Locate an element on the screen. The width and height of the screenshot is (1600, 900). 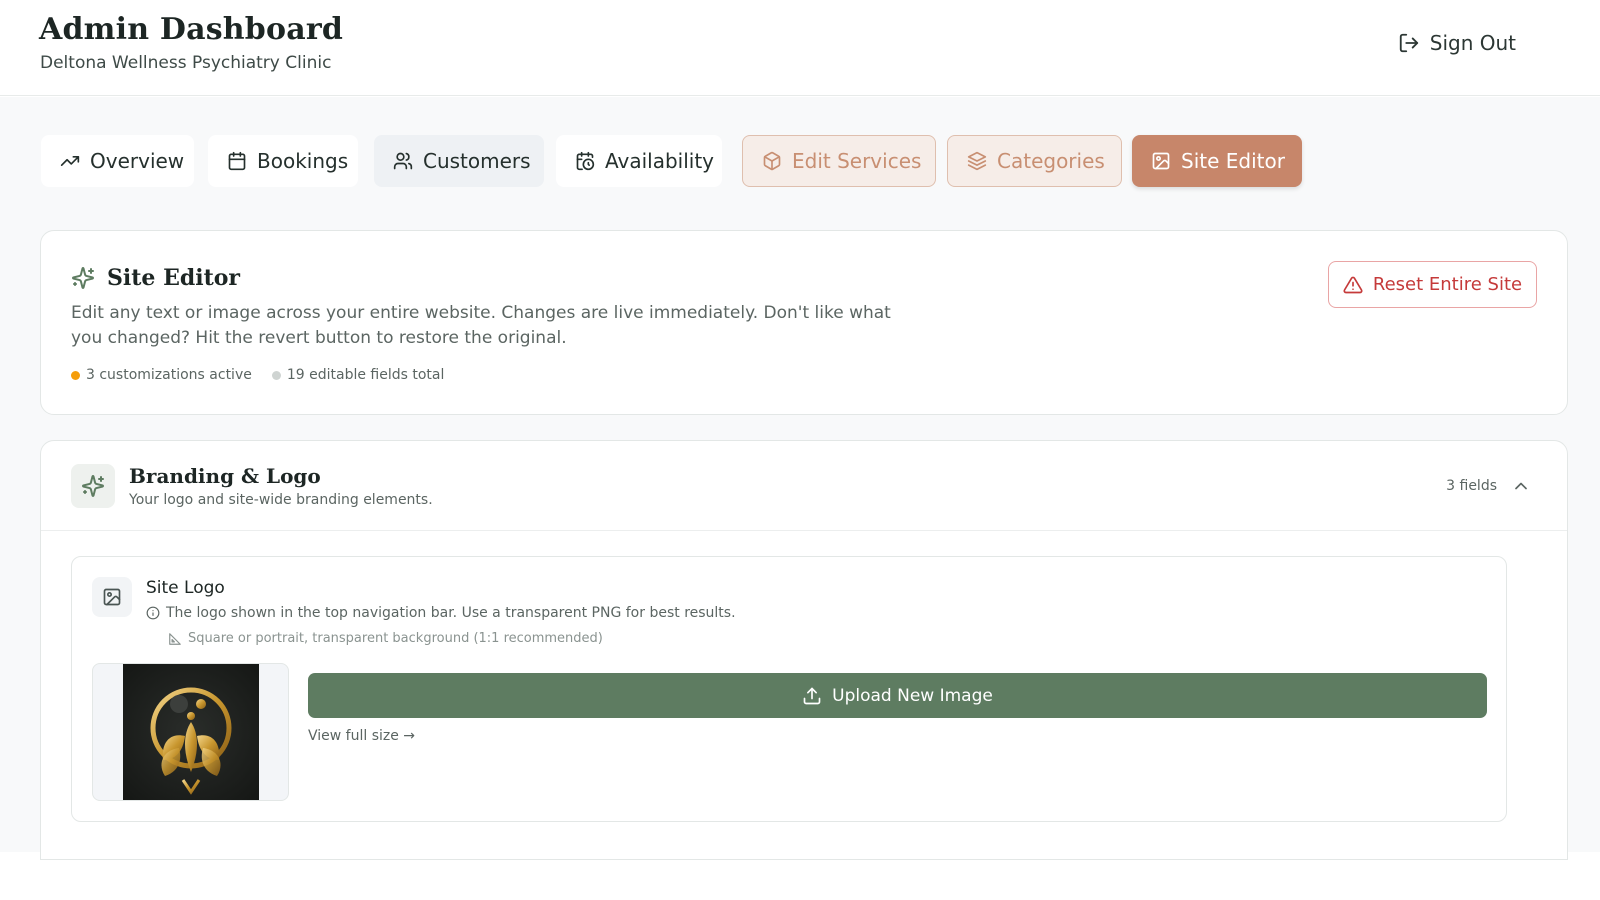
logo-emblem-icon is located at coordinates (191, 732).